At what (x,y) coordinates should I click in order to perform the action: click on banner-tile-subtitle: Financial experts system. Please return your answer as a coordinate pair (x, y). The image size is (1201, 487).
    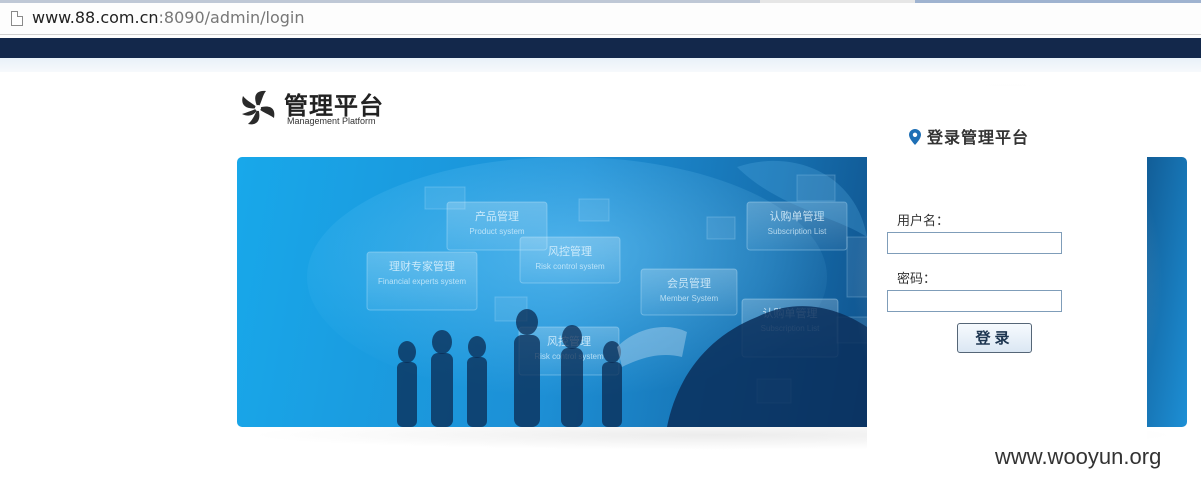
    Looking at the image, I should click on (422, 281).